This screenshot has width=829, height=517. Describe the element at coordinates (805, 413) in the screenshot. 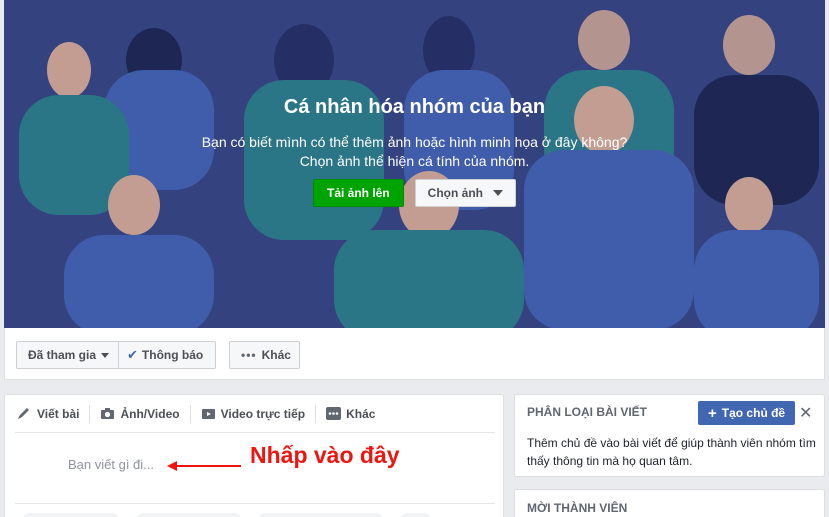

I see `close-icon: ✕` at that location.